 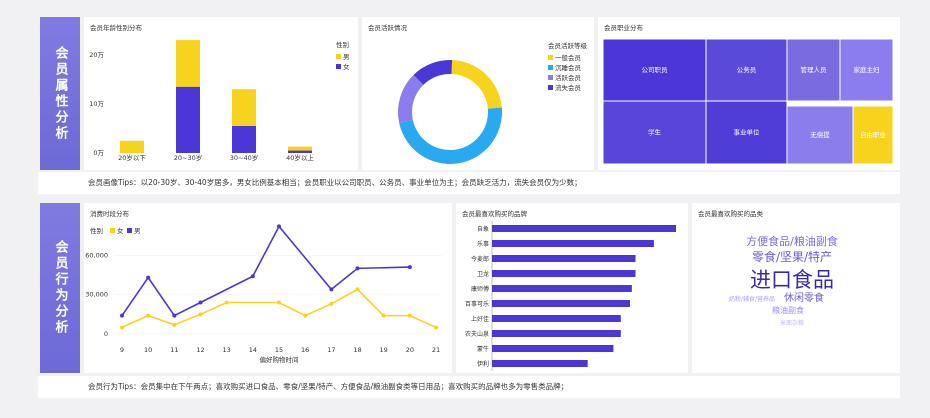 What do you see at coordinates (792, 241) in the screenshot?
I see `word: 方便食品/粮油副食` at bounding box center [792, 241].